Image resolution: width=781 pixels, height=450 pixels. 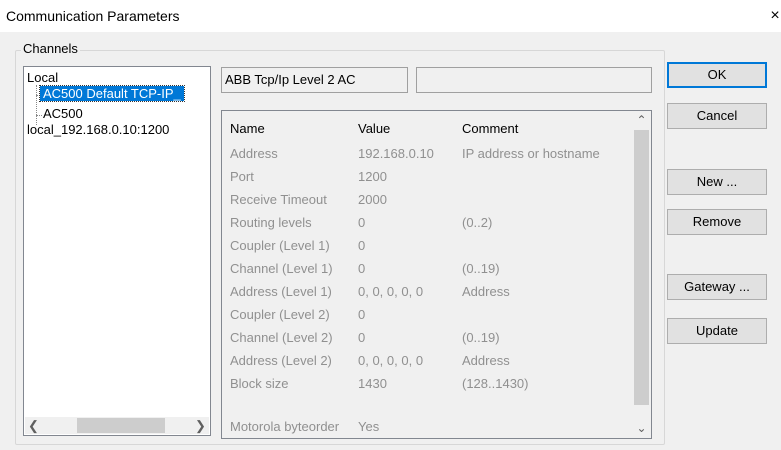 I want to click on param-value: 1430, so click(x=372, y=383).